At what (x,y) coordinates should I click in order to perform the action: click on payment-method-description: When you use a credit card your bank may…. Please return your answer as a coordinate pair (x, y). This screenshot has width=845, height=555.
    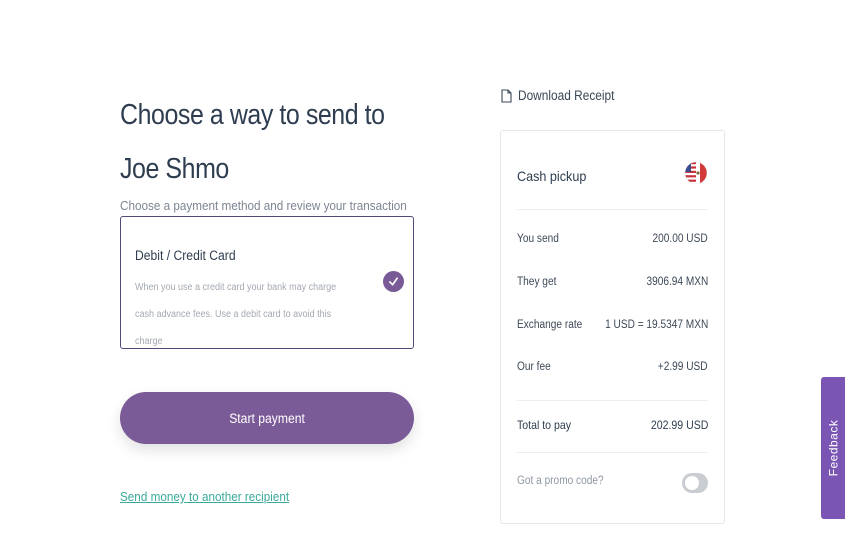
    Looking at the image, I should click on (236, 314).